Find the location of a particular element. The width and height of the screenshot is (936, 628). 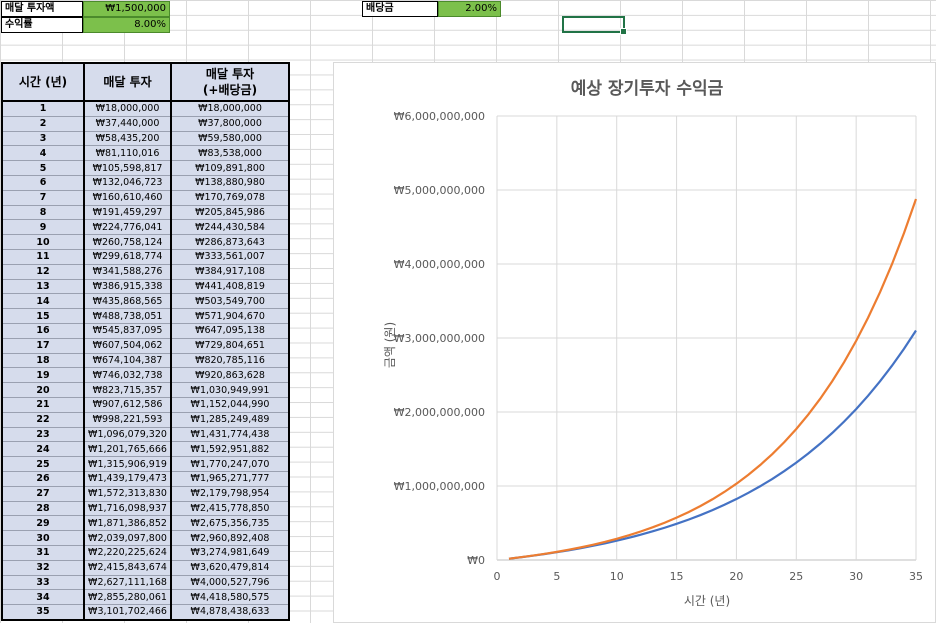

investment-cell: ₩2,415,843,674 is located at coordinates (127, 568).